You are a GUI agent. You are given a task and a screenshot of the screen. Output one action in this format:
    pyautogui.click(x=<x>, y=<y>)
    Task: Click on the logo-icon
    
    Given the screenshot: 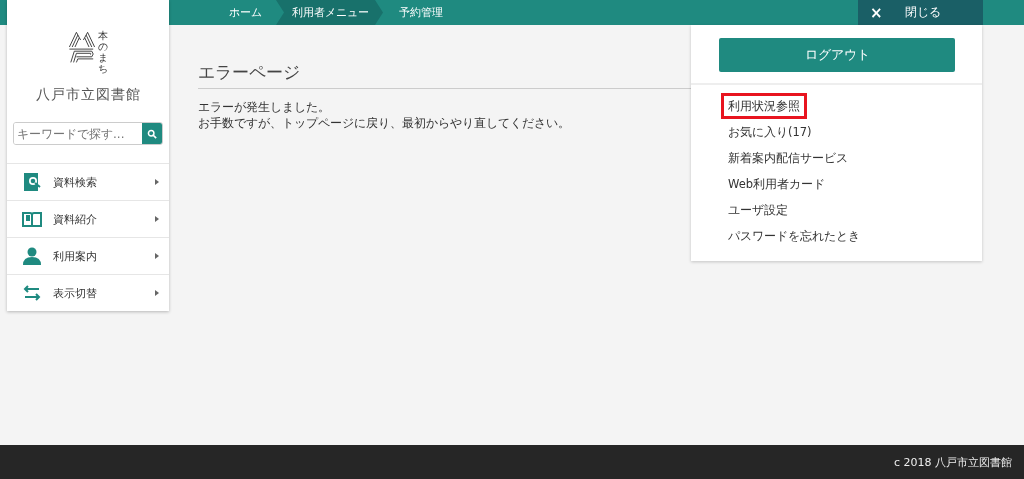 What is the action you would take?
    pyautogui.click(x=82, y=47)
    